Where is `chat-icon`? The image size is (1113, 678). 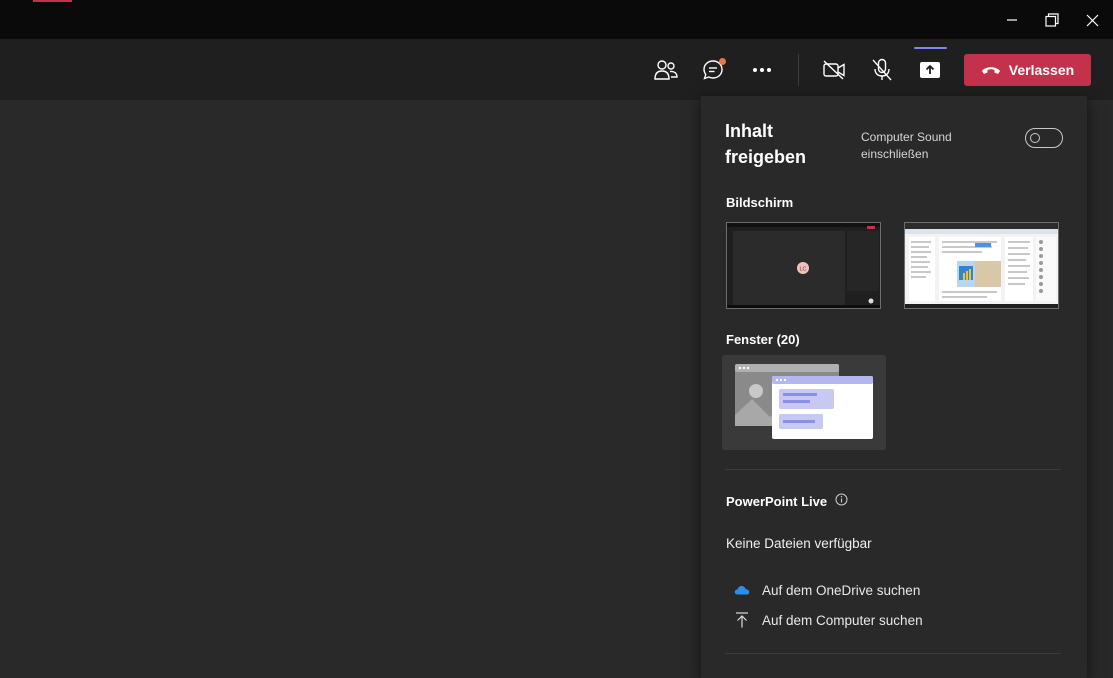
chat-icon is located at coordinates (713, 70).